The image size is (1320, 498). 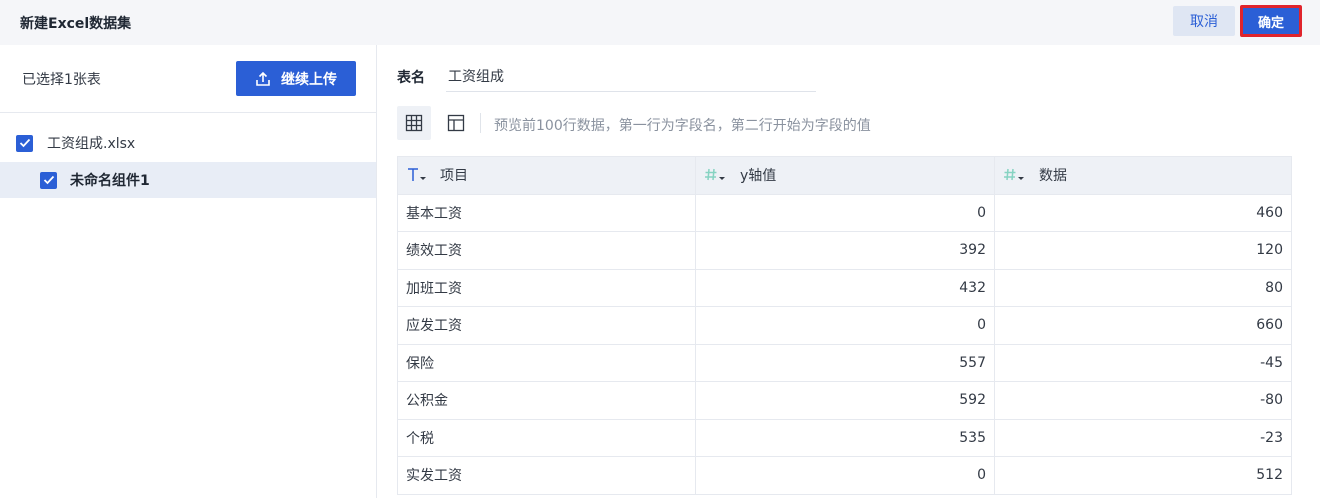 What do you see at coordinates (546, 175) in the screenshot?
I see `column-header-item: 项目` at bounding box center [546, 175].